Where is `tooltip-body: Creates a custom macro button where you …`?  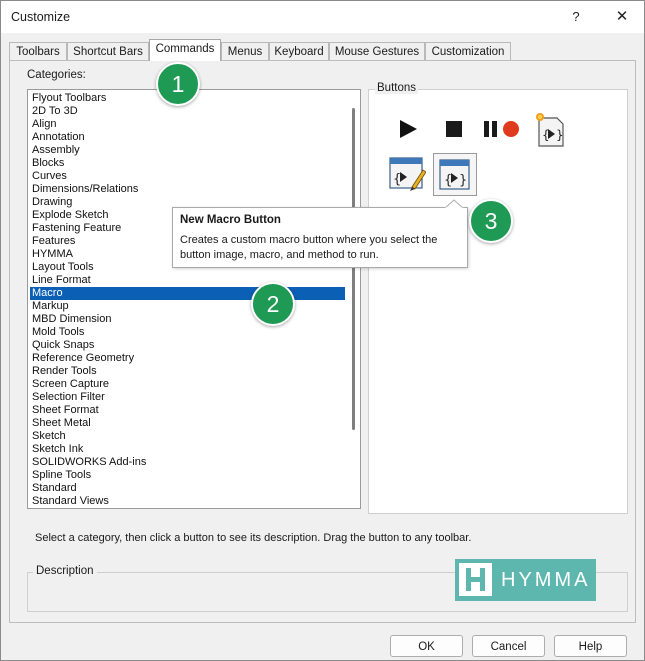
tooltip-body: Creates a custom macro button where you … is located at coordinates (309, 247).